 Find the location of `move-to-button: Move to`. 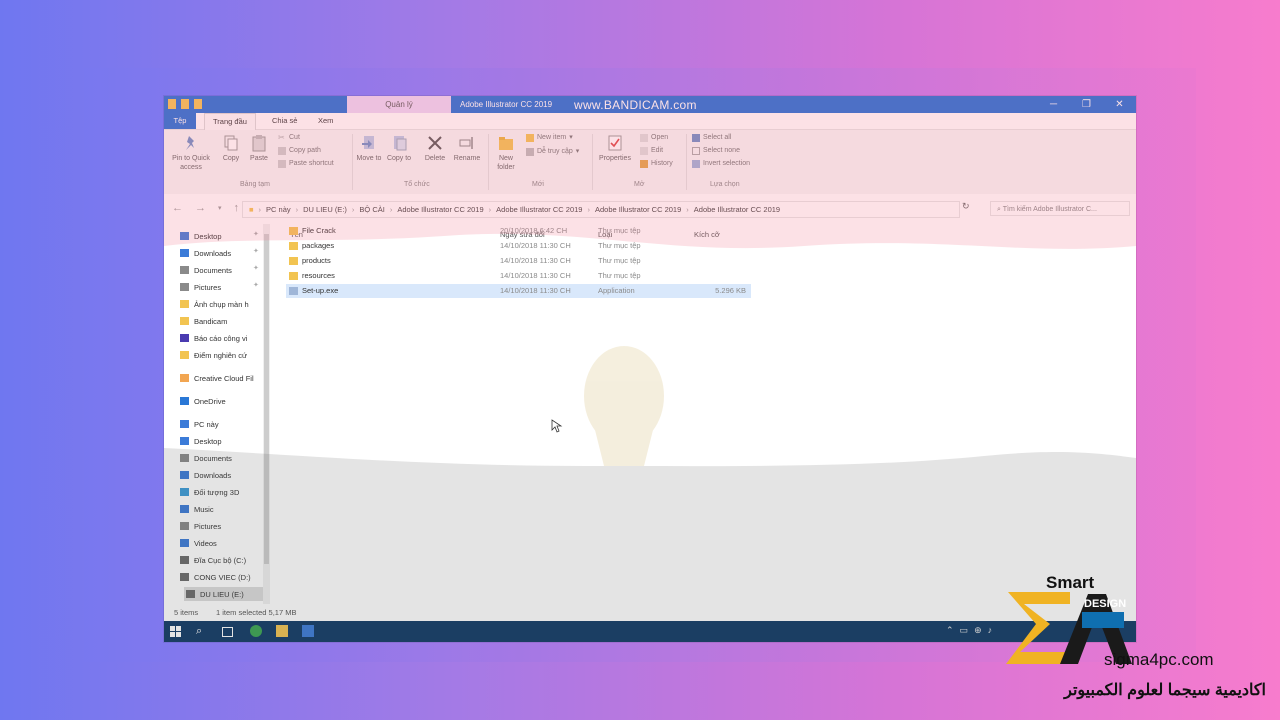

move-to-button: Move to is located at coordinates (369, 148).